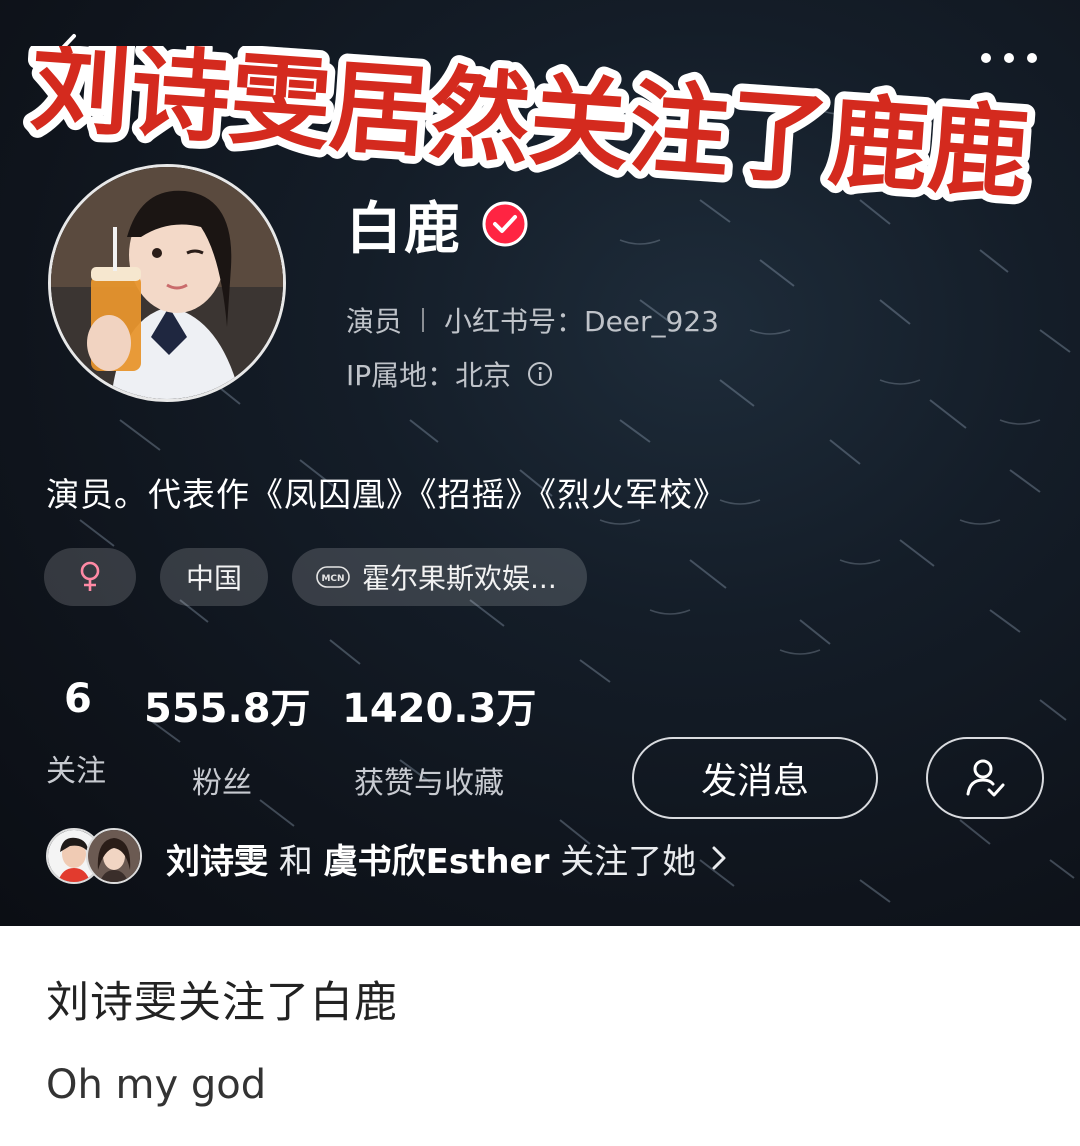 This screenshot has height=1146, width=1080. Describe the element at coordinates (439, 709) in the screenshot. I see `stat-likes-value: 1420.3万` at that location.